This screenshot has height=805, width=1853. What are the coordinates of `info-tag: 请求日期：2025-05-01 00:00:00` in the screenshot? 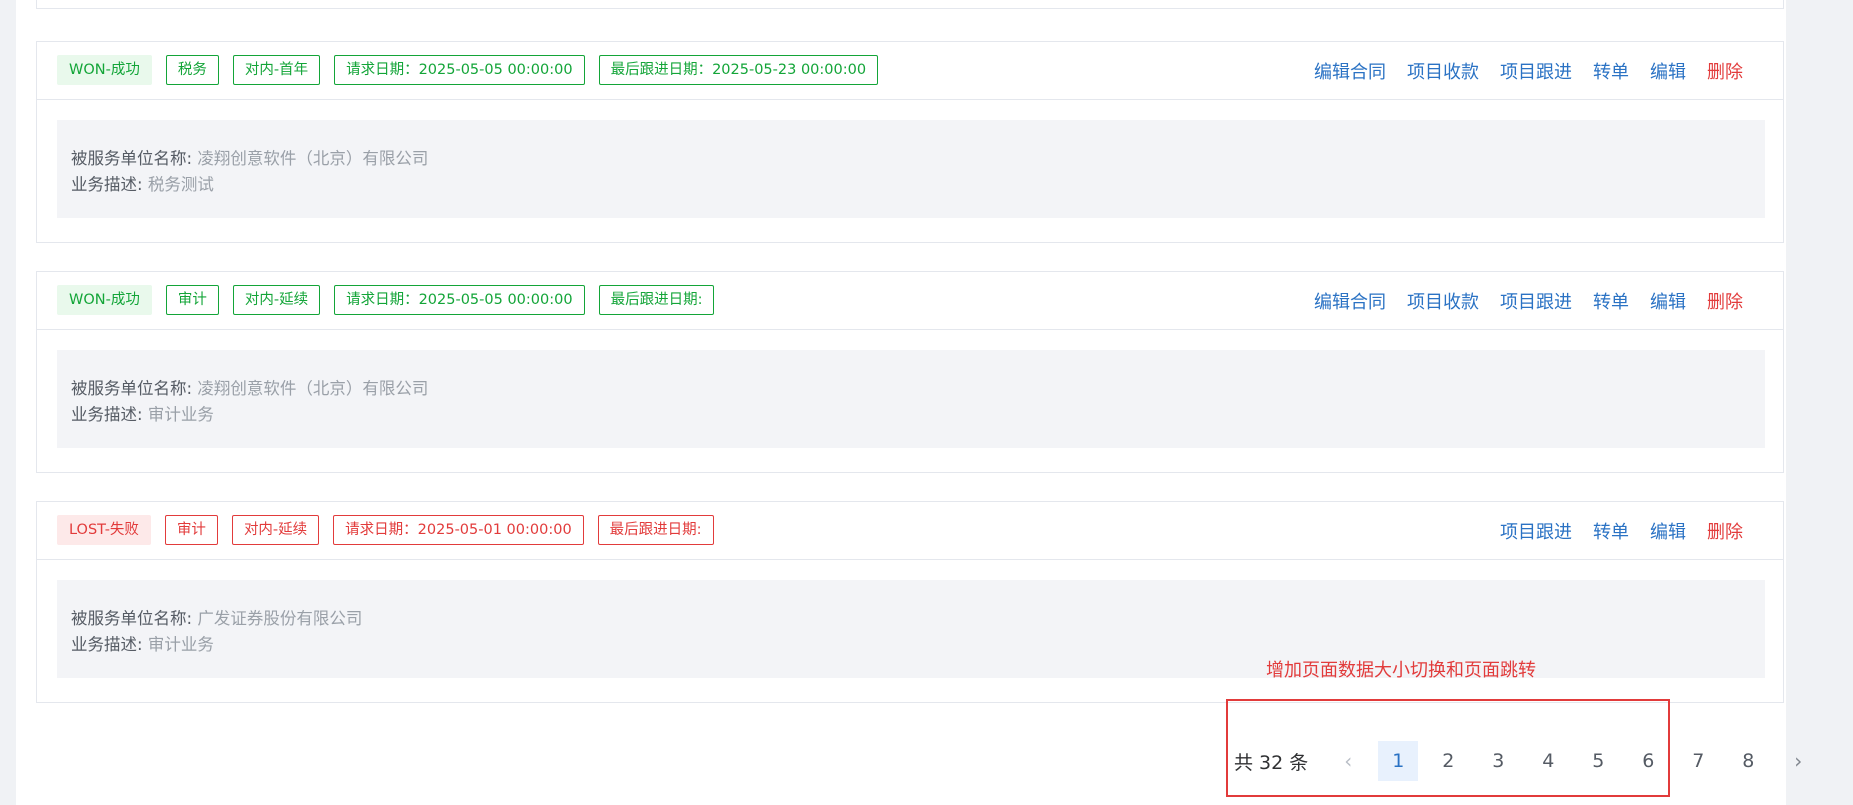 It's located at (458, 530).